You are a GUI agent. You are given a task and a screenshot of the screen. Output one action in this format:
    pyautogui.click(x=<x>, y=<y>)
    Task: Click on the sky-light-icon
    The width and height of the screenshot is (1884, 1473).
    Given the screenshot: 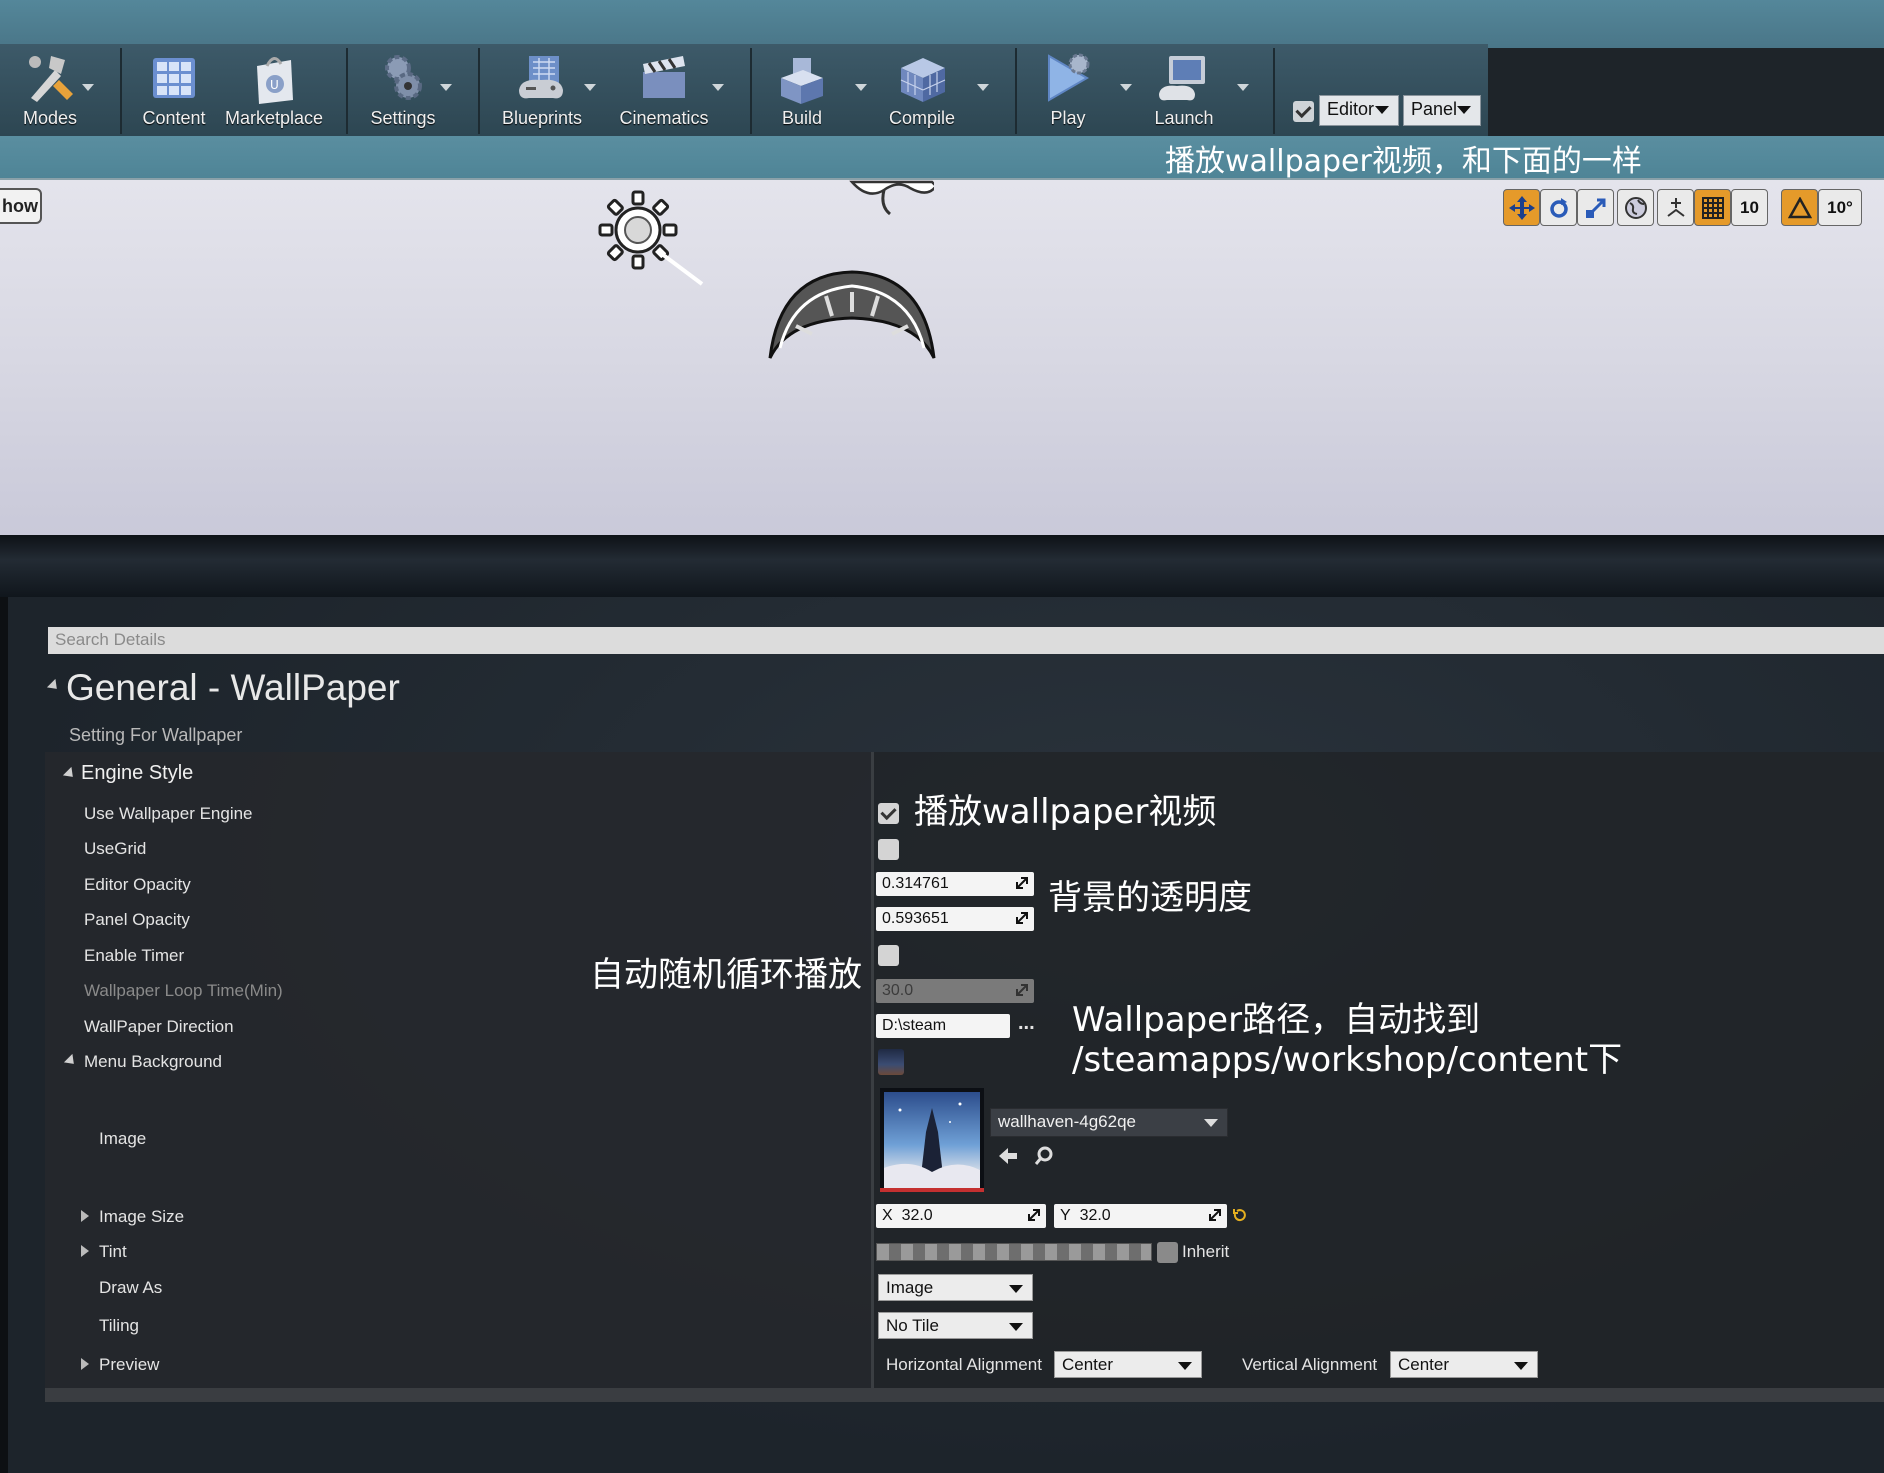 What is the action you would take?
    pyautogui.click(x=891, y=198)
    